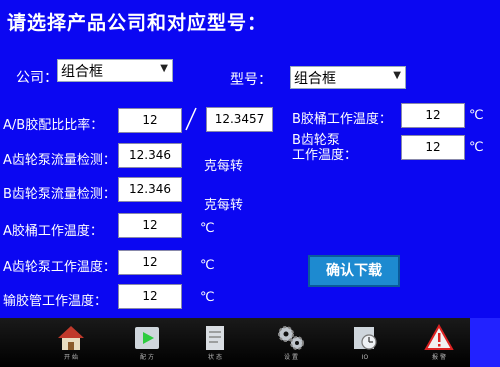 Image resolution: width=500 pixels, height=367 pixels. Describe the element at coordinates (433, 147) in the screenshot. I see `b-pump-temp-field: 12` at that location.